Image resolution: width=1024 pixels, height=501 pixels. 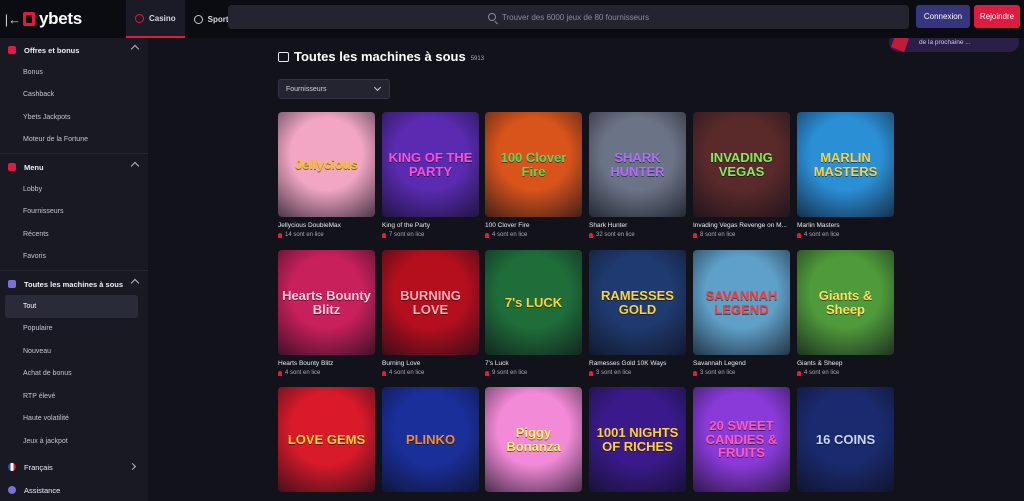 What do you see at coordinates (406, 225) in the screenshot?
I see `game-name: King of the Party` at bounding box center [406, 225].